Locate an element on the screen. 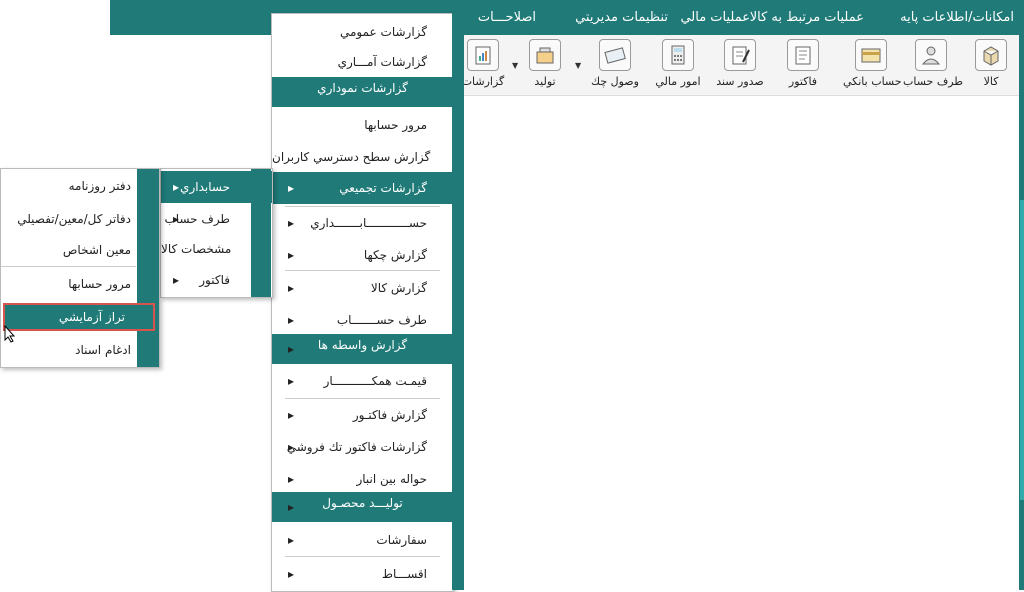  toolbar-cheque-label: وصول چك is located at coordinates (615, 81).